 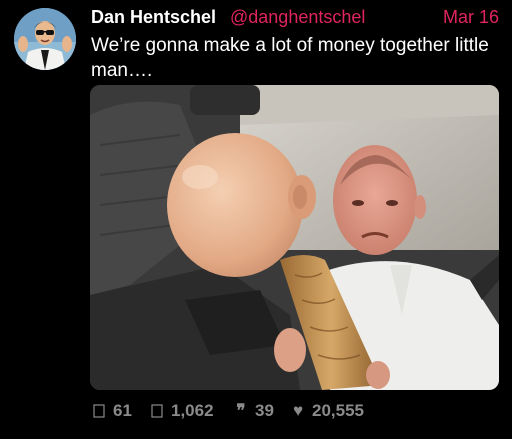 I want to click on reply-count: 61, so click(x=122, y=410).